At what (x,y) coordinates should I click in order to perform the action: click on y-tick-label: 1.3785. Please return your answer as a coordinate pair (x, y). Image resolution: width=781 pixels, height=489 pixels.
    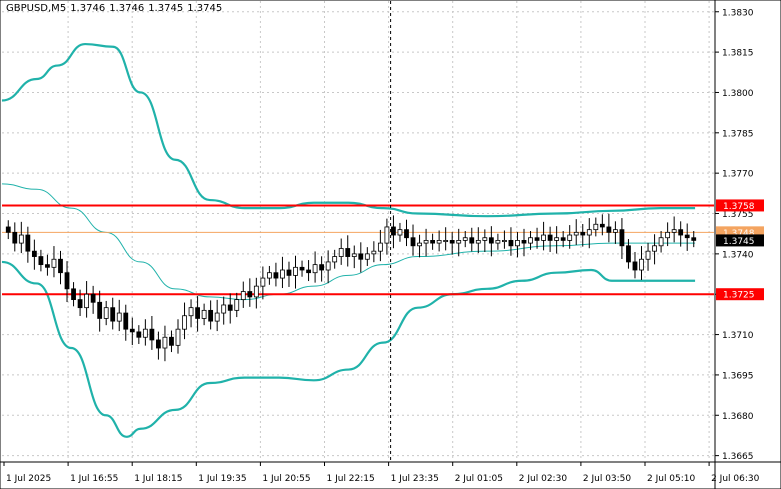
    Looking at the image, I should click on (738, 134).